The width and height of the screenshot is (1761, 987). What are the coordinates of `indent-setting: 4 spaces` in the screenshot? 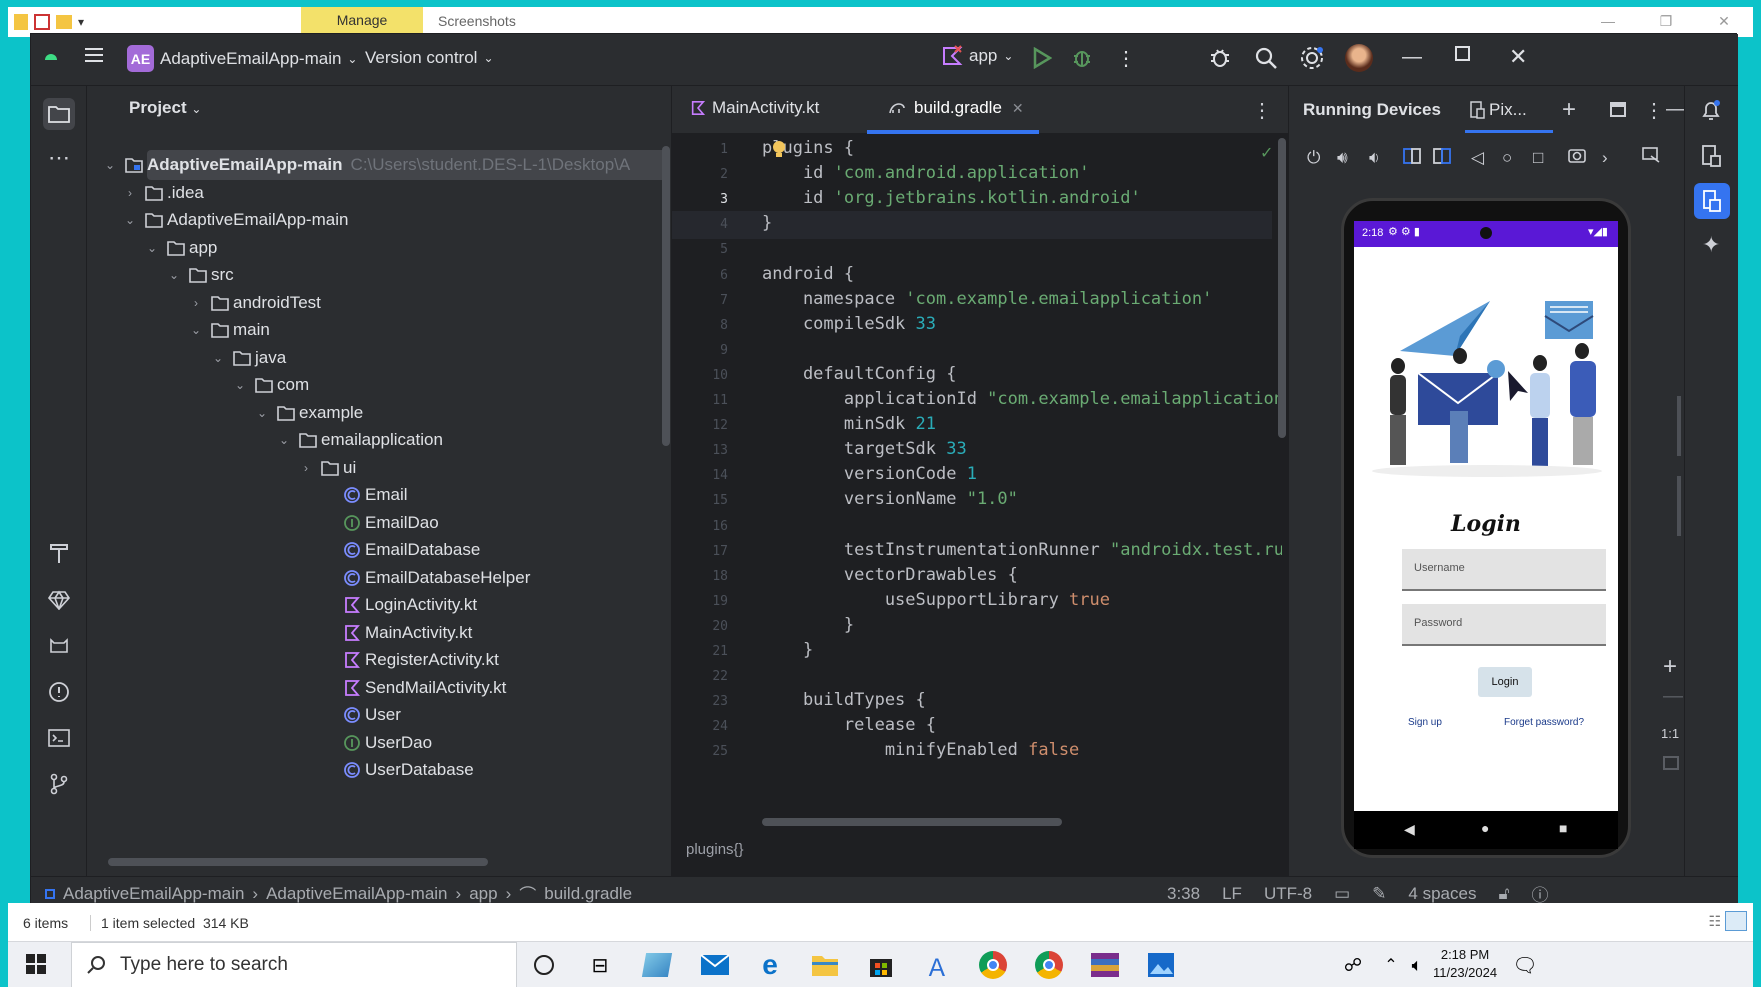 It's located at (1442, 894).